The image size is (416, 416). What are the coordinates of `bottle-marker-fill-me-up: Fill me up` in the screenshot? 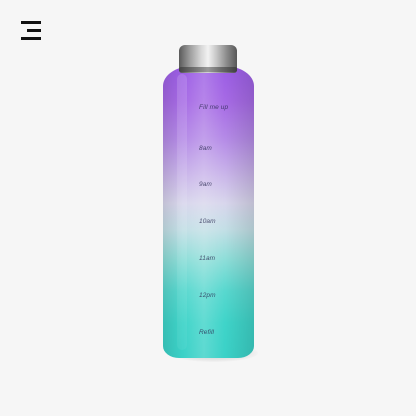 It's located at (214, 107).